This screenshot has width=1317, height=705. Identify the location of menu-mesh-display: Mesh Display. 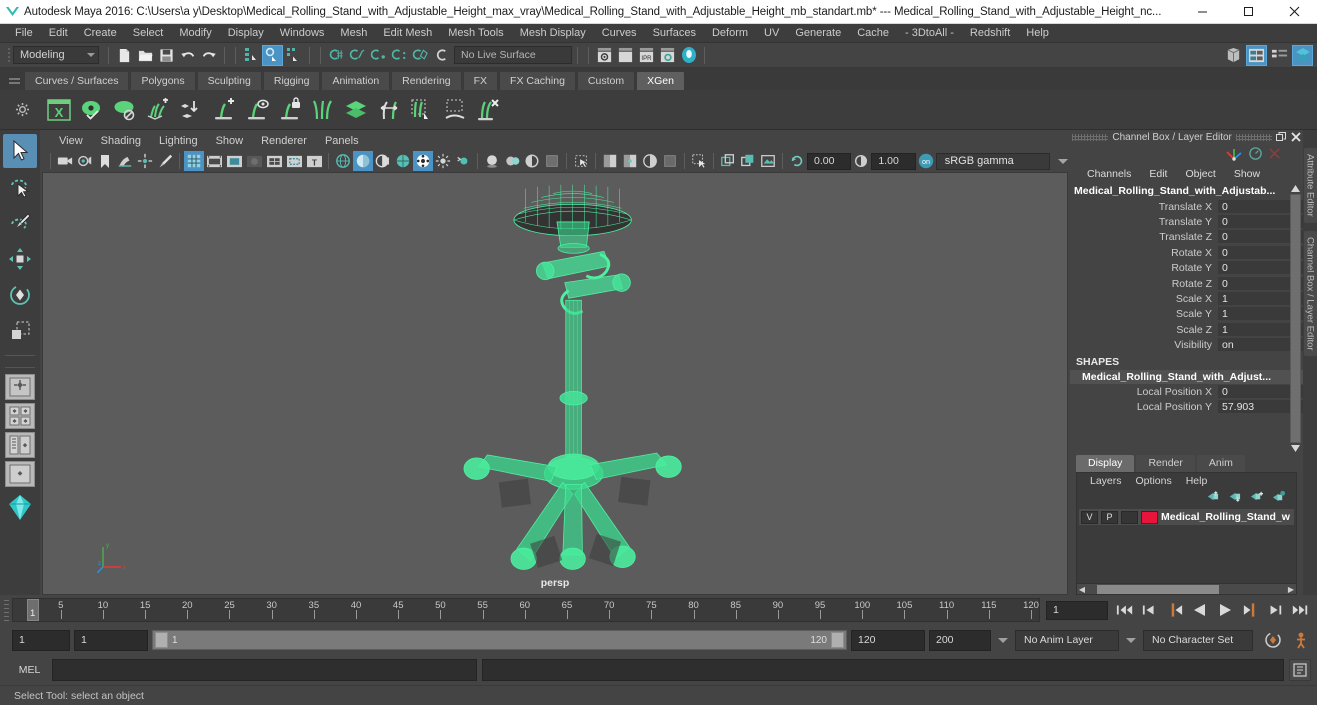
(553, 33).